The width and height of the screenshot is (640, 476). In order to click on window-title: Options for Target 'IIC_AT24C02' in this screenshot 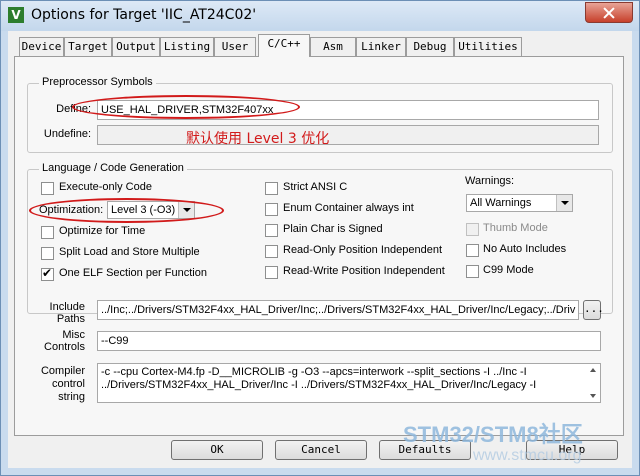, I will do `click(144, 15)`.